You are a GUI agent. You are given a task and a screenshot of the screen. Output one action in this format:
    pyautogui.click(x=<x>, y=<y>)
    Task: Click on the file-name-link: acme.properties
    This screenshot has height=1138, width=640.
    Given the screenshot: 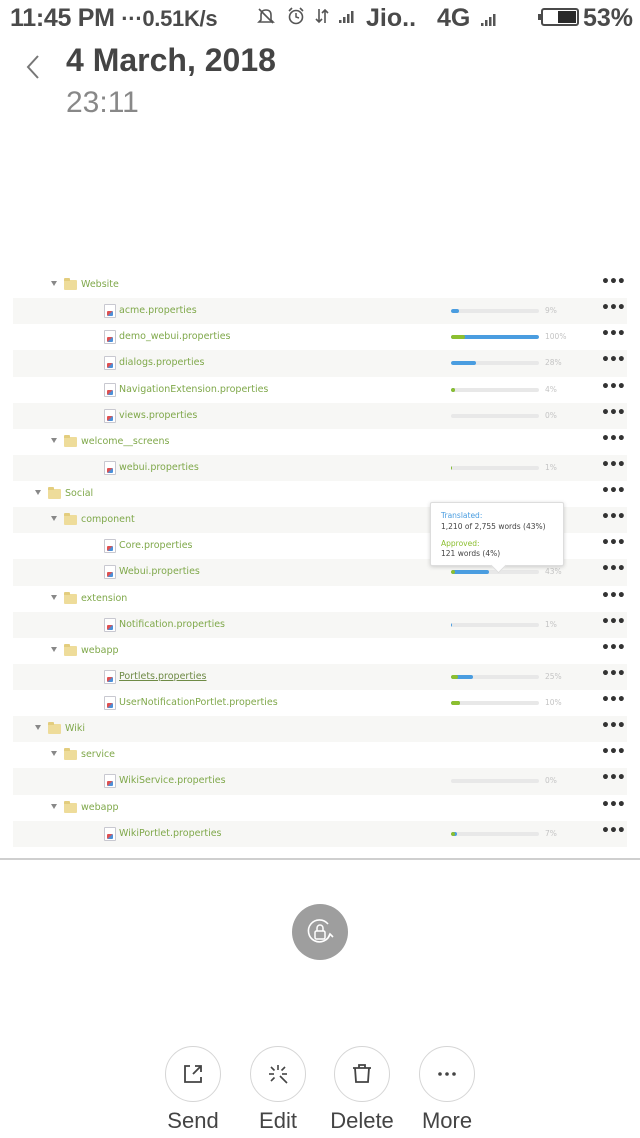 What is the action you would take?
    pyautogui.click(x=158, y=310)
    